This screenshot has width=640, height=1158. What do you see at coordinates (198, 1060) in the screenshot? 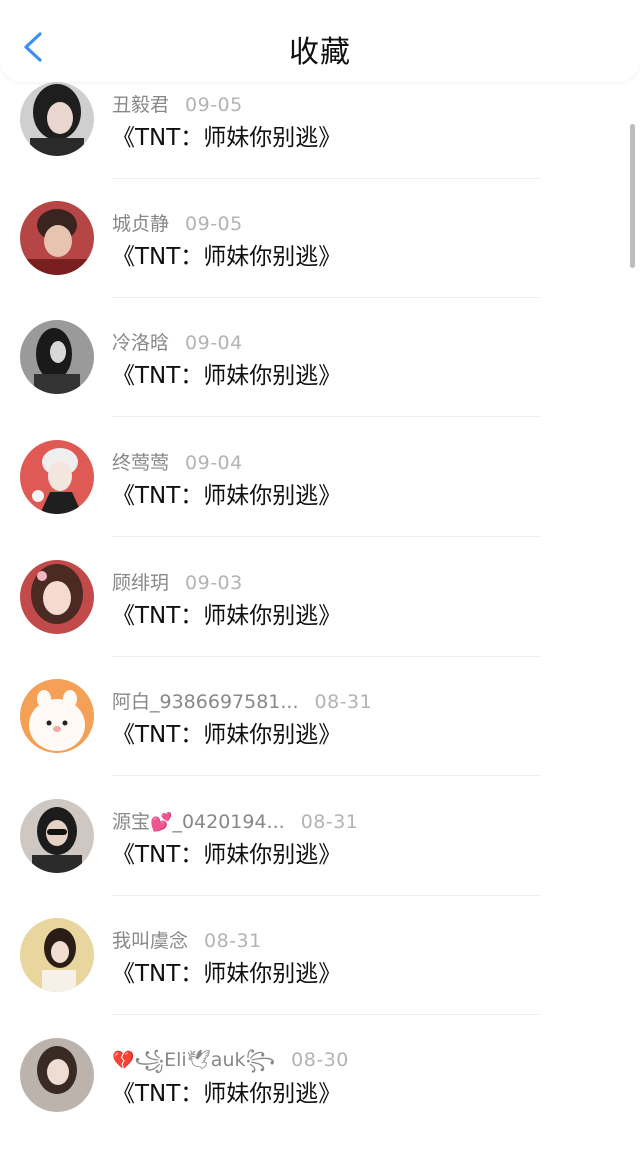
I see `dove-emoji: 🕊` at bounding box center [198, 1060].